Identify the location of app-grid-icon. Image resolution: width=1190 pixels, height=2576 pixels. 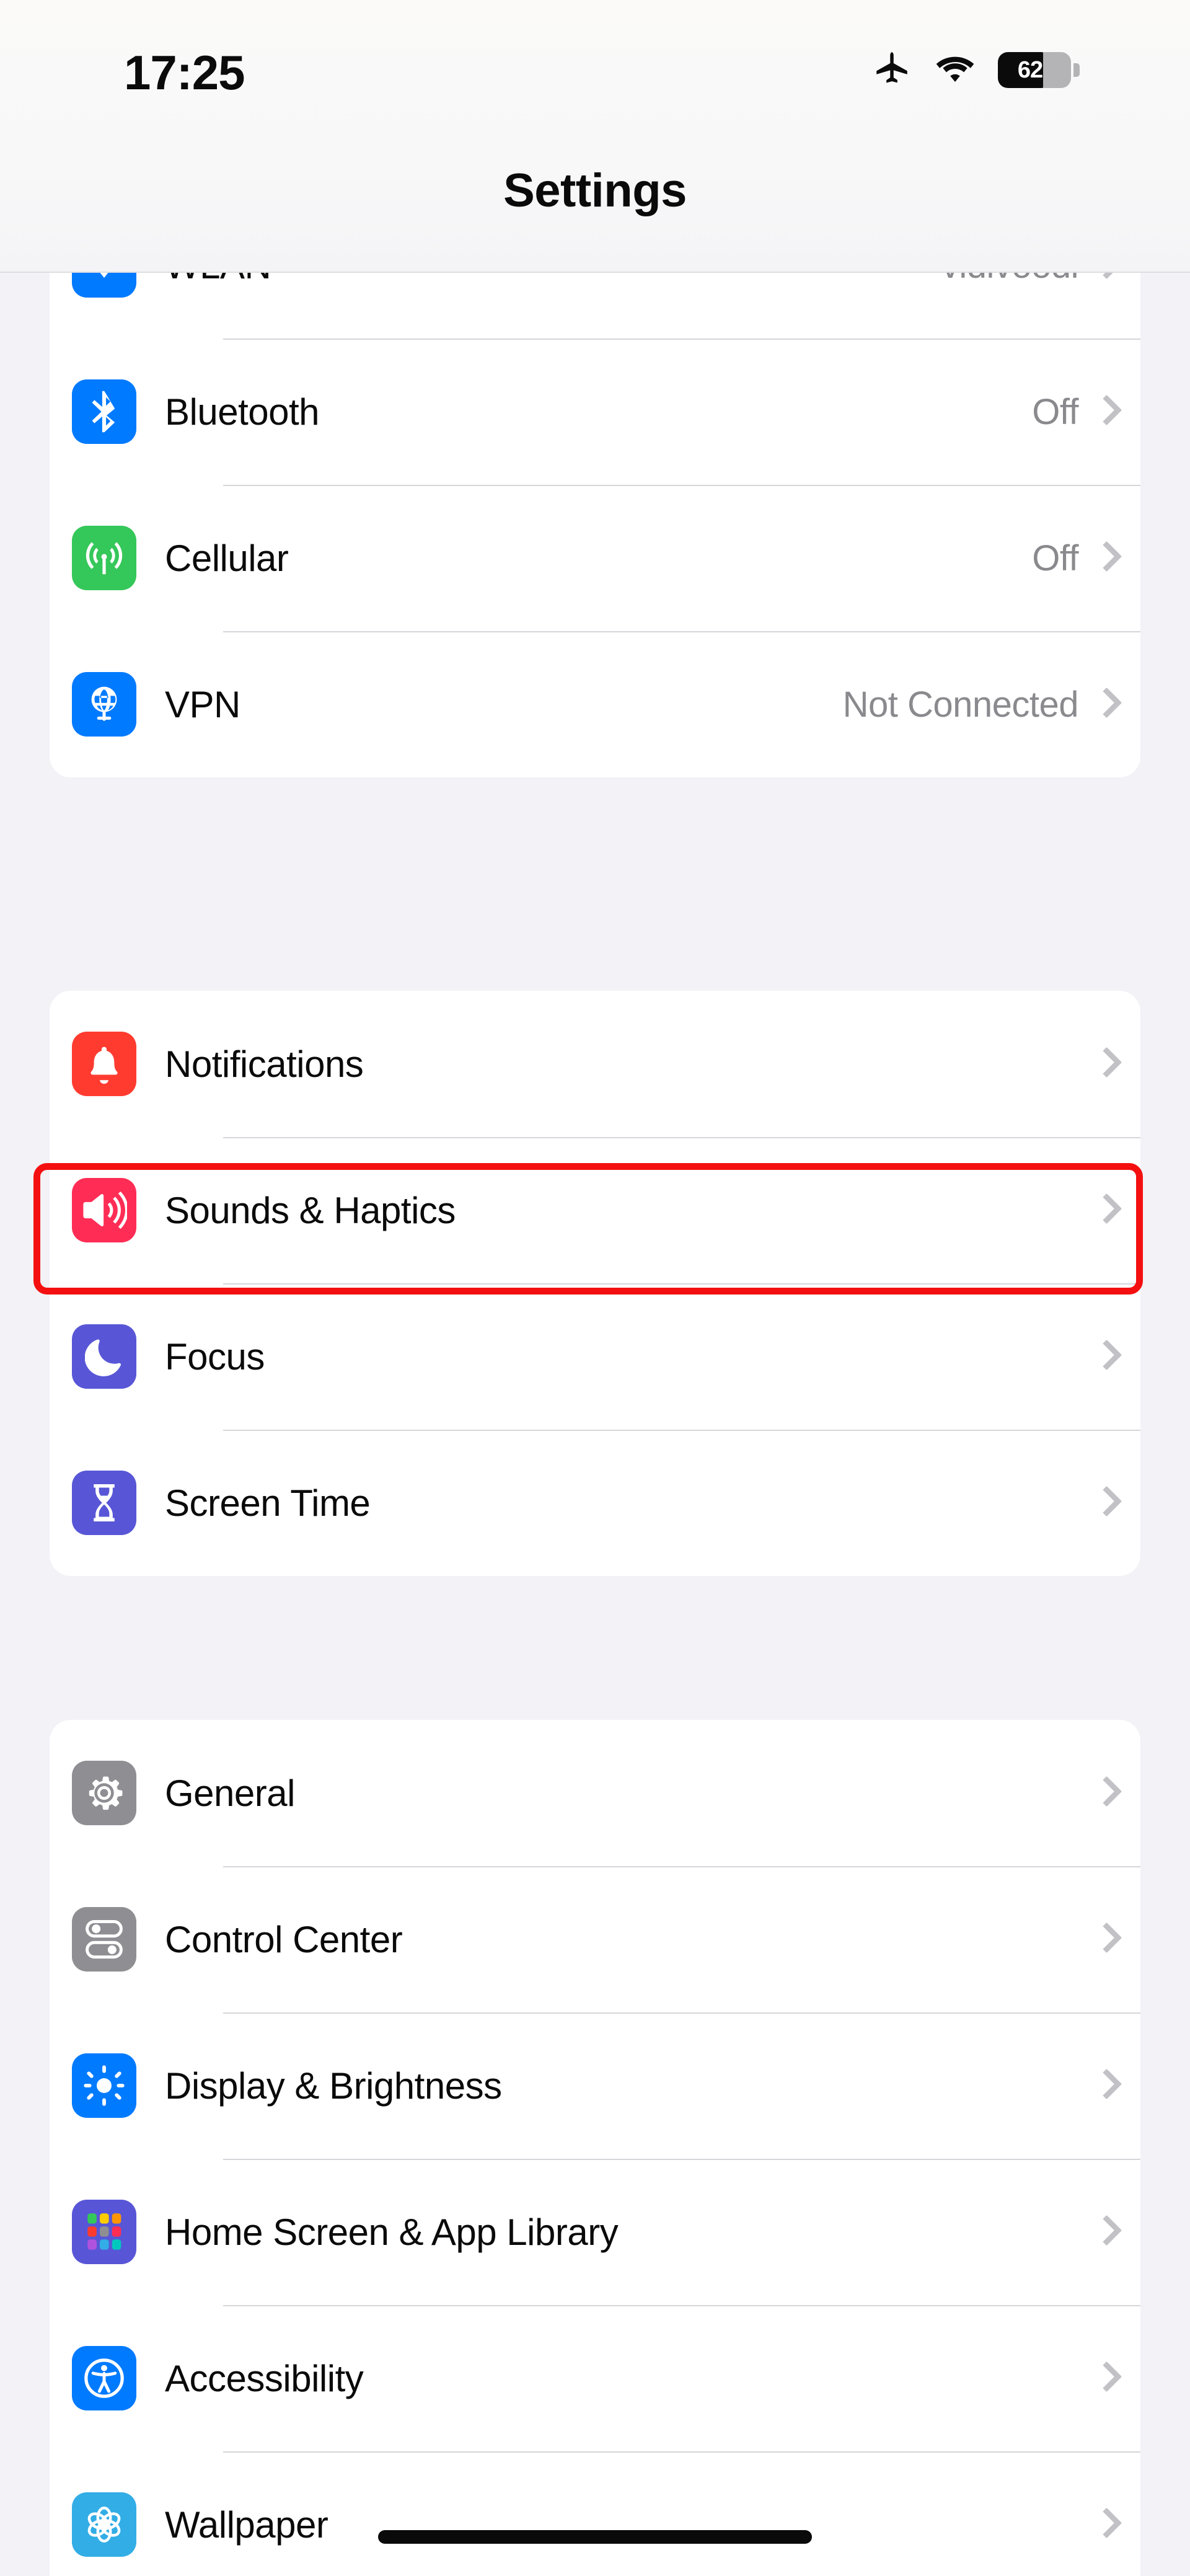
(104, 2232).